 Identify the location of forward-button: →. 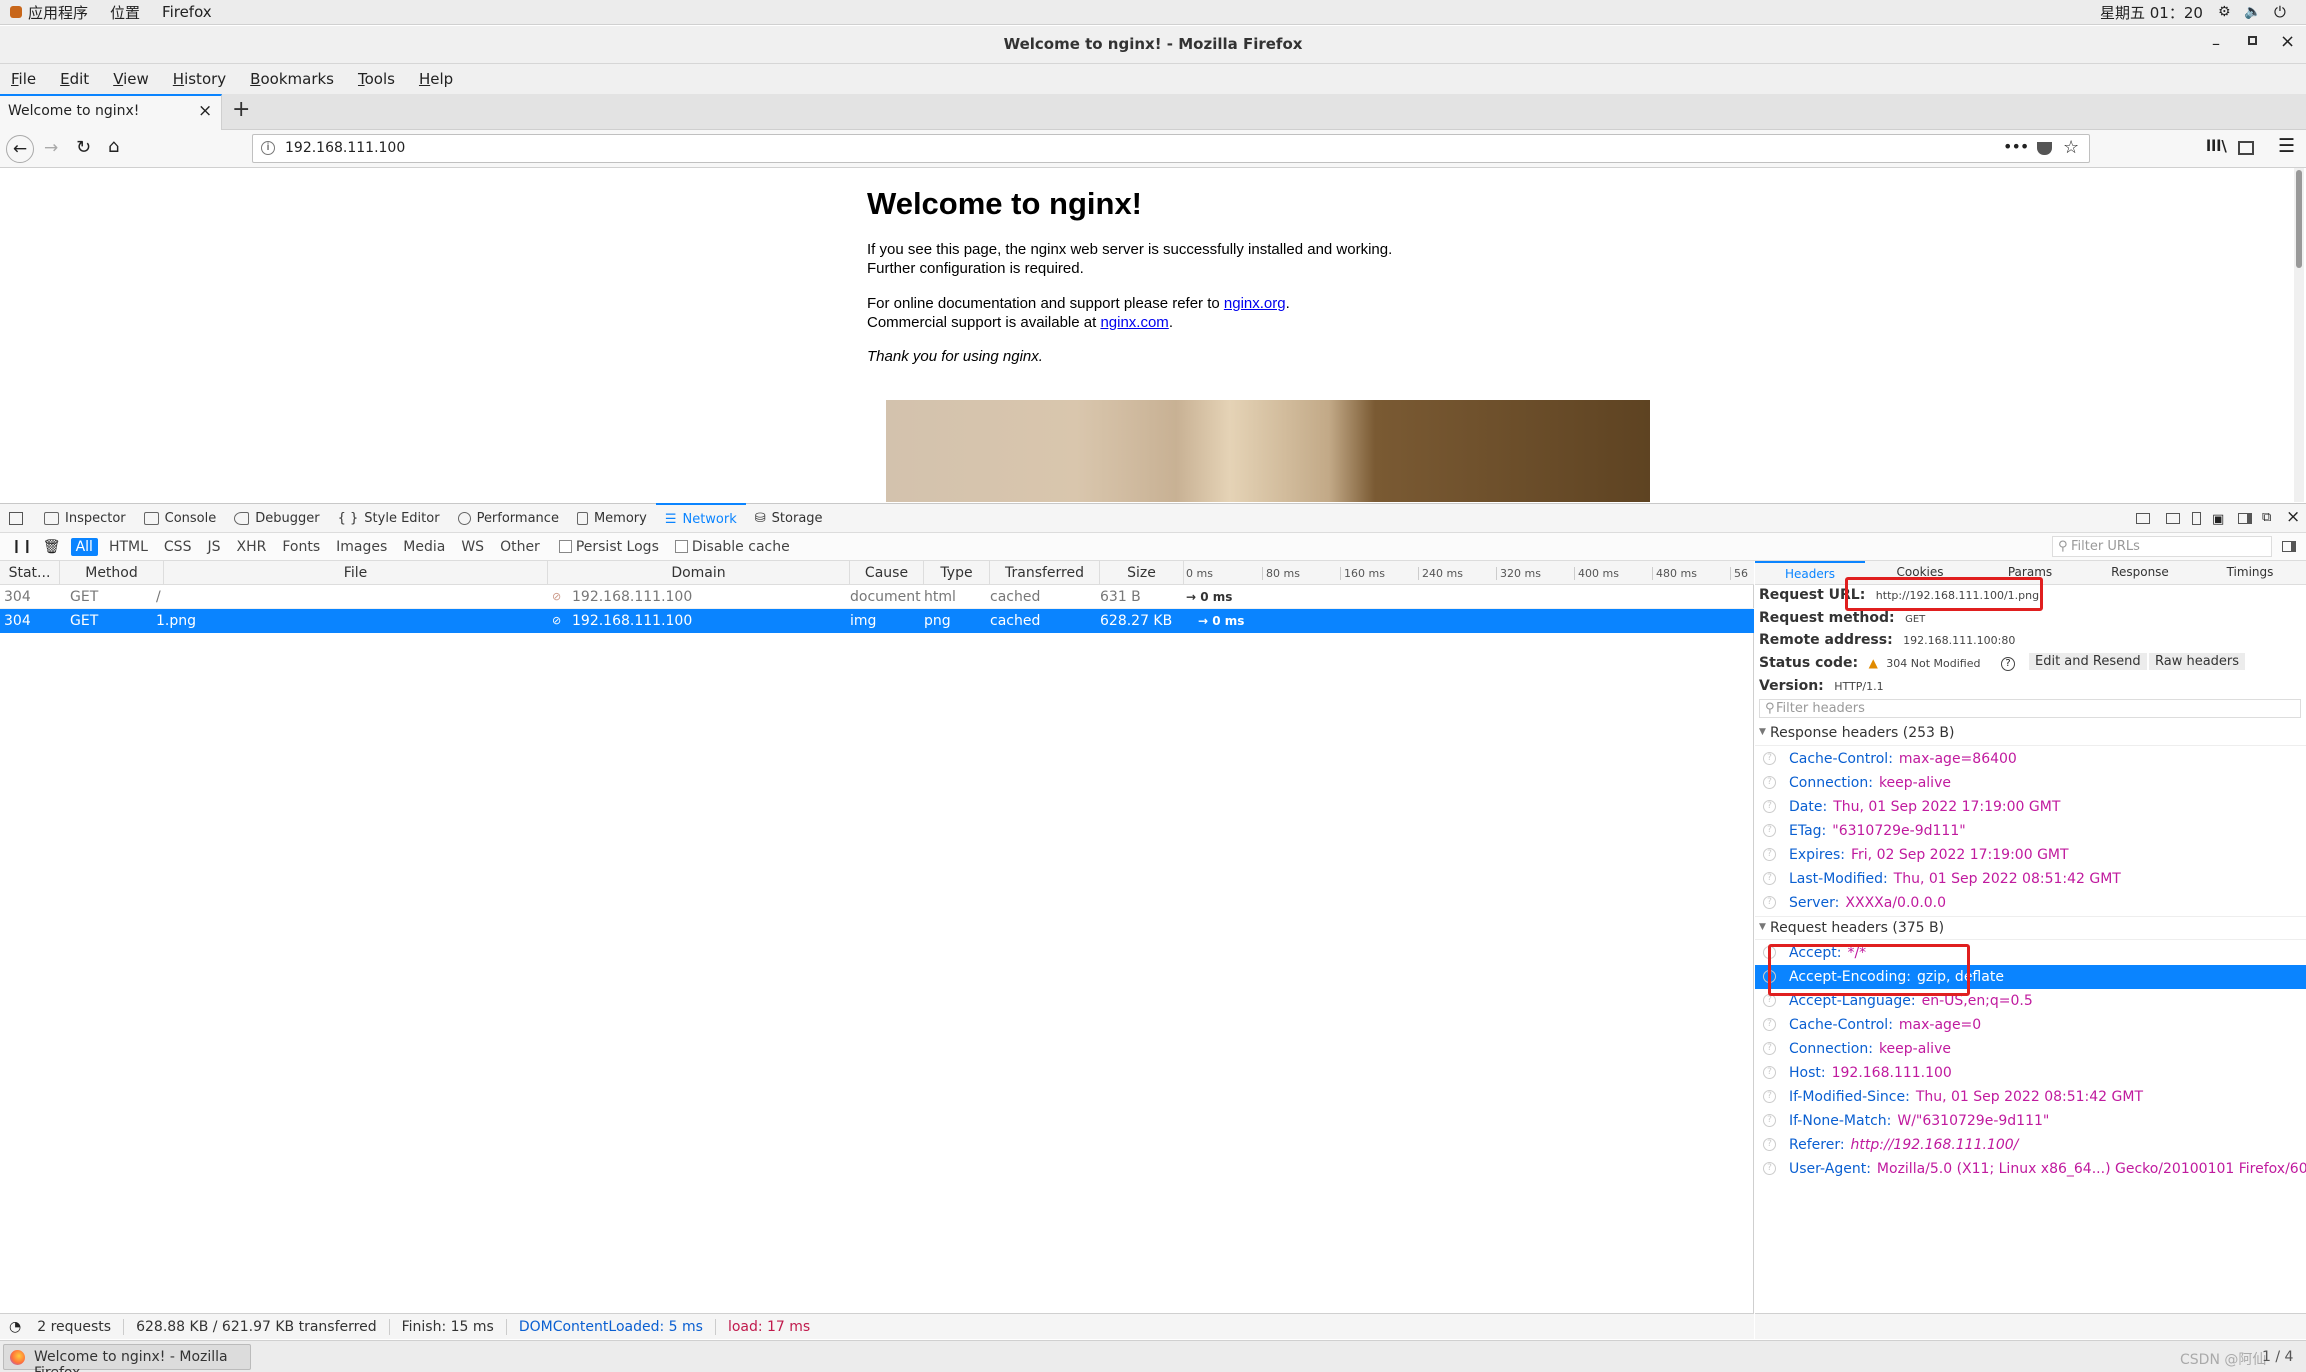
(51, 148).